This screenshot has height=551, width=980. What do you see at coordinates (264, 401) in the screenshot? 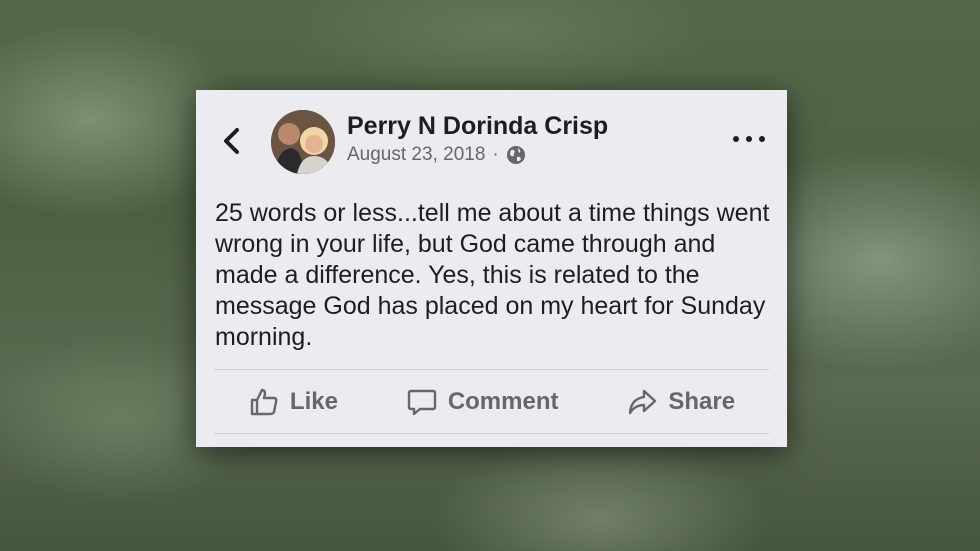
I see `thumbs-up-icon` at bounding box center [264, 401].